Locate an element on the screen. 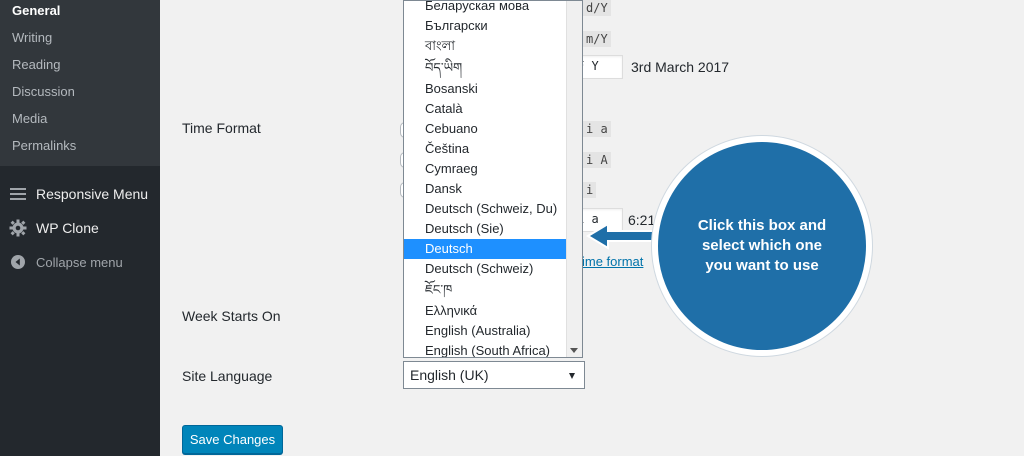  language-option: English (Australia) is located at coordinates (485, 331).